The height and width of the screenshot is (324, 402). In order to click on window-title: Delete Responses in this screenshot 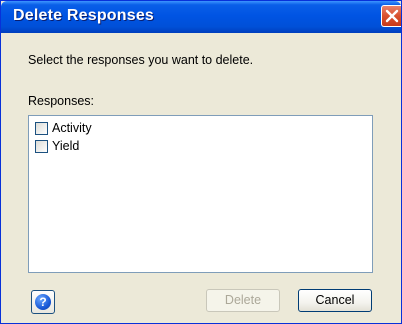, I will do `click(84, 15)`.